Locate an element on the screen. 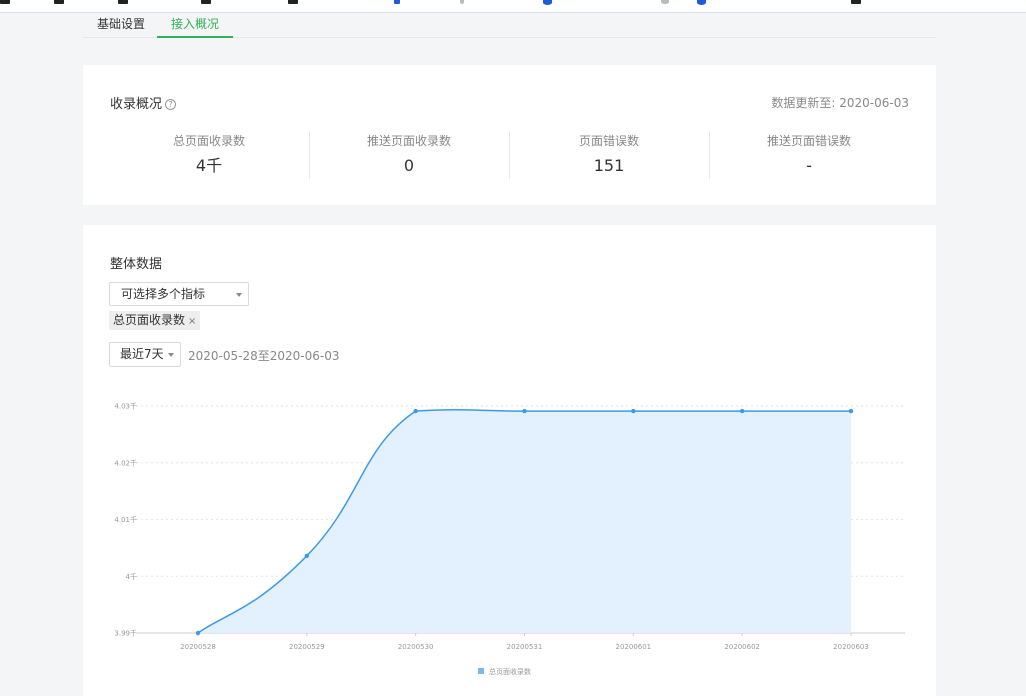  y-tick-label: 4.03千 is located at coordinates (125, 406).